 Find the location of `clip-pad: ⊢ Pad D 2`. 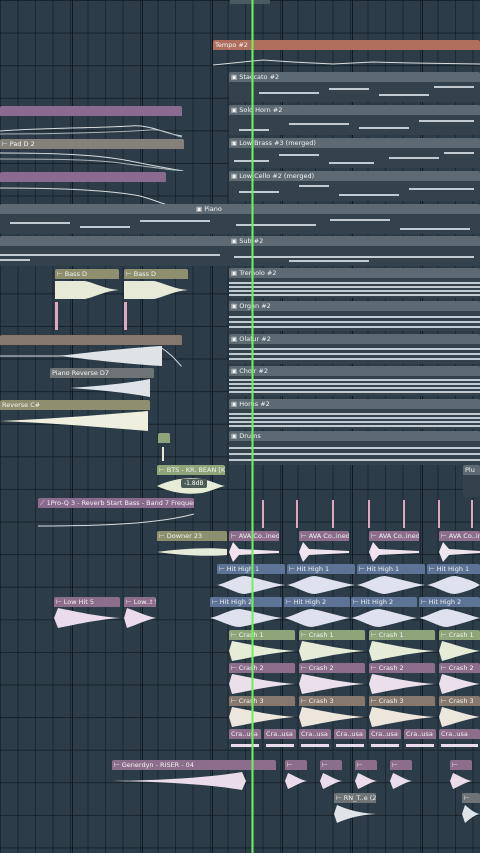

clip-pad: ⊢ Pad D 2 is located at coordinates (92, 155).